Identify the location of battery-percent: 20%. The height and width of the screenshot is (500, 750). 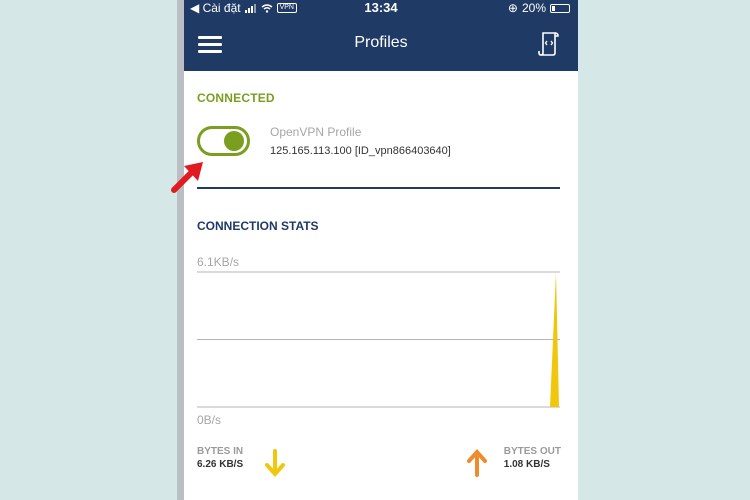
(533, 8).